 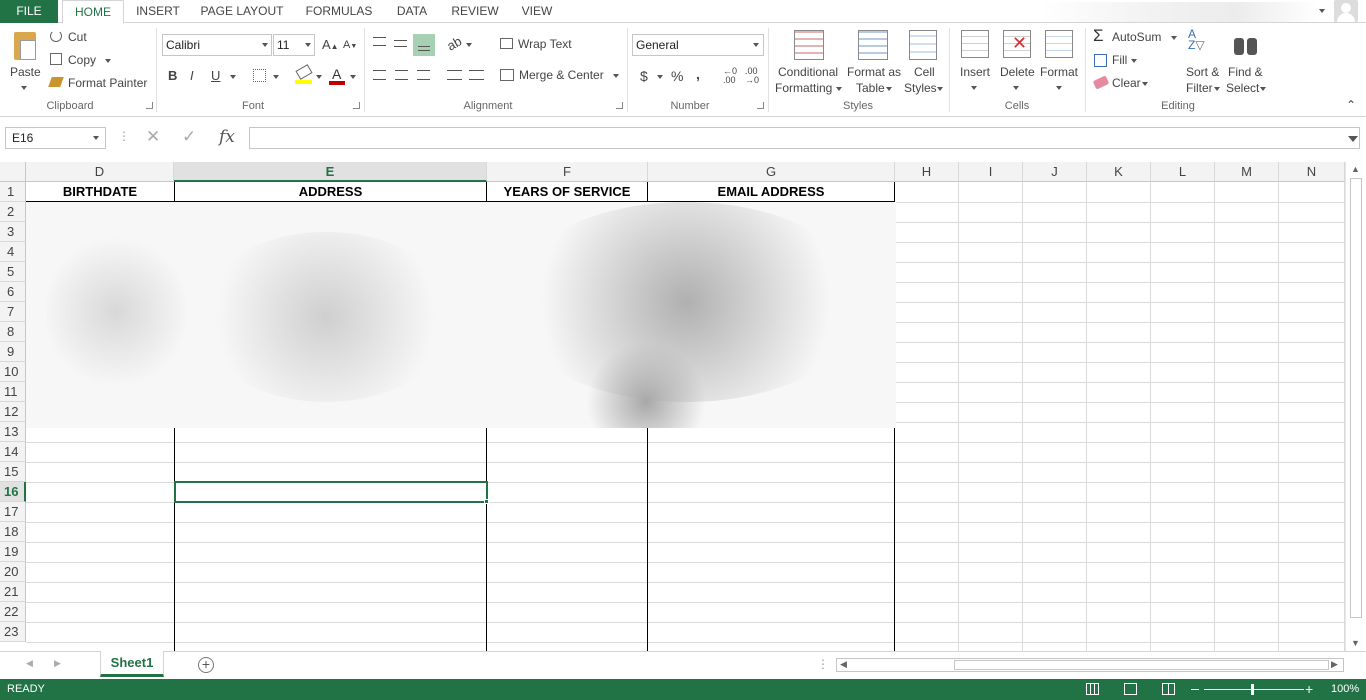 What do you see at coordinates (331, 492) in the screenshot?
I see `selected-cell-e16` at bounding box center [331, 492].